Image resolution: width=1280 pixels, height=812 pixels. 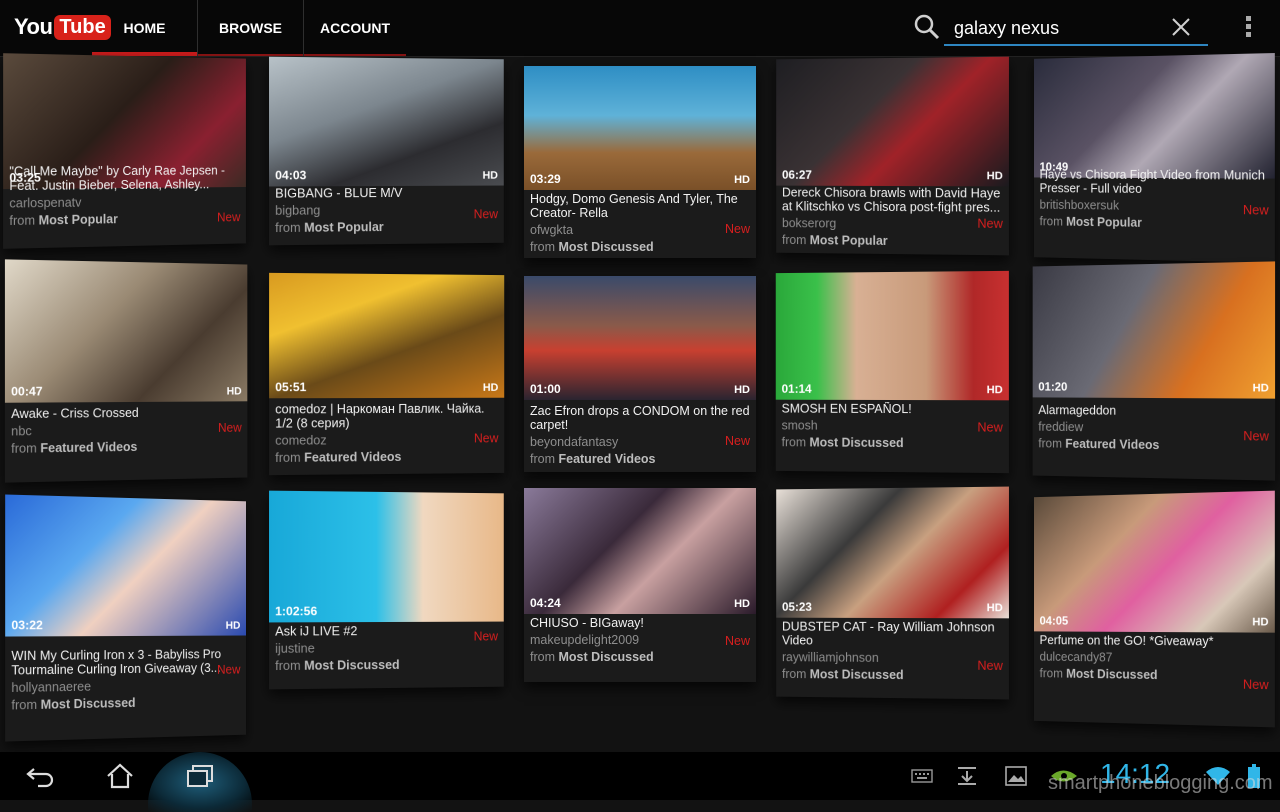 I want to click on tab-bar: HOME BROWSE ACCOUNT, so click(x=249, y=28).